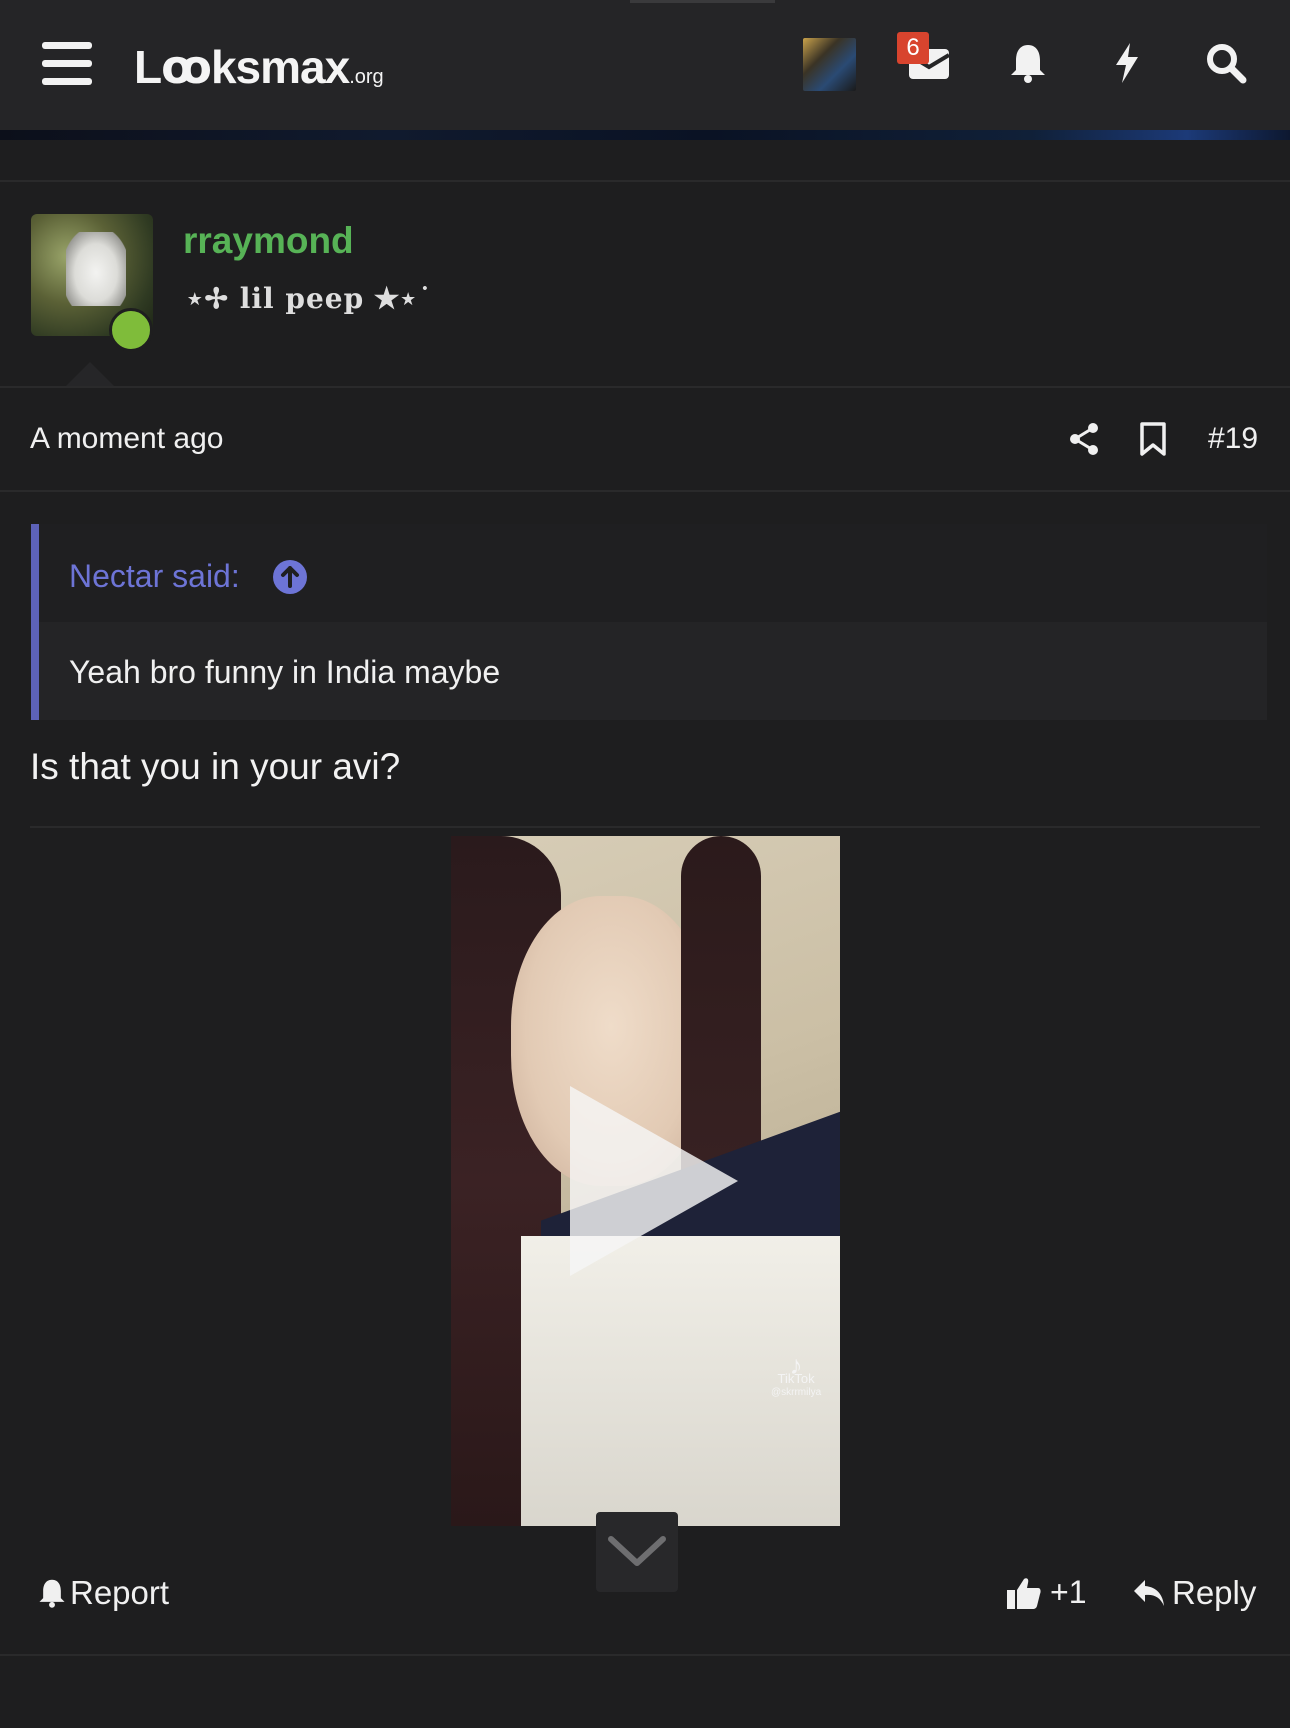 This screenshot has width=1290, height=1728. Describe the element at coordinates (1149, 1593) in the screenshot. I see `reply-icon` at that location.